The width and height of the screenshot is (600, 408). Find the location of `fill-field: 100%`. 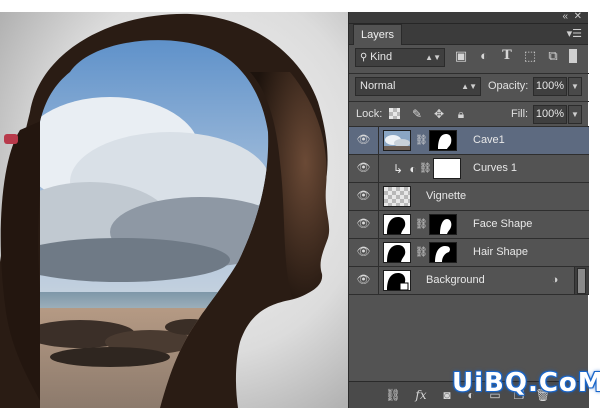

fill-field: 100% is located at coordinates (550, 114).